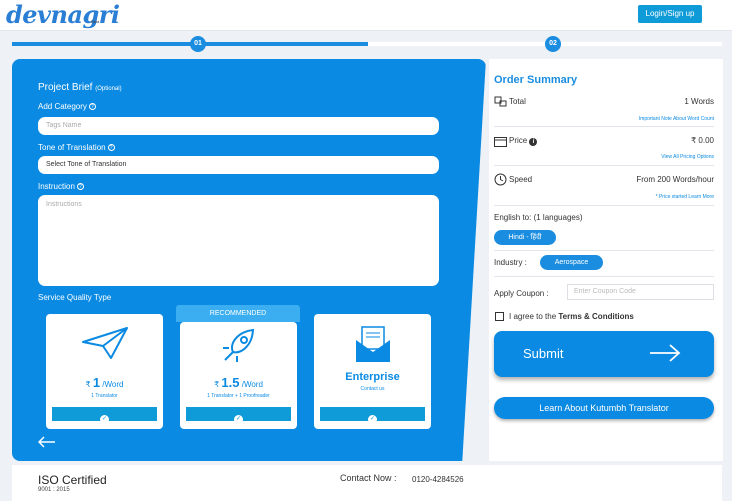 The image size is (732, 501). Describe the element at coordinates (652, 157) in the screenshot. I see `pricing-options-link: View All Pricing Options` at that location.